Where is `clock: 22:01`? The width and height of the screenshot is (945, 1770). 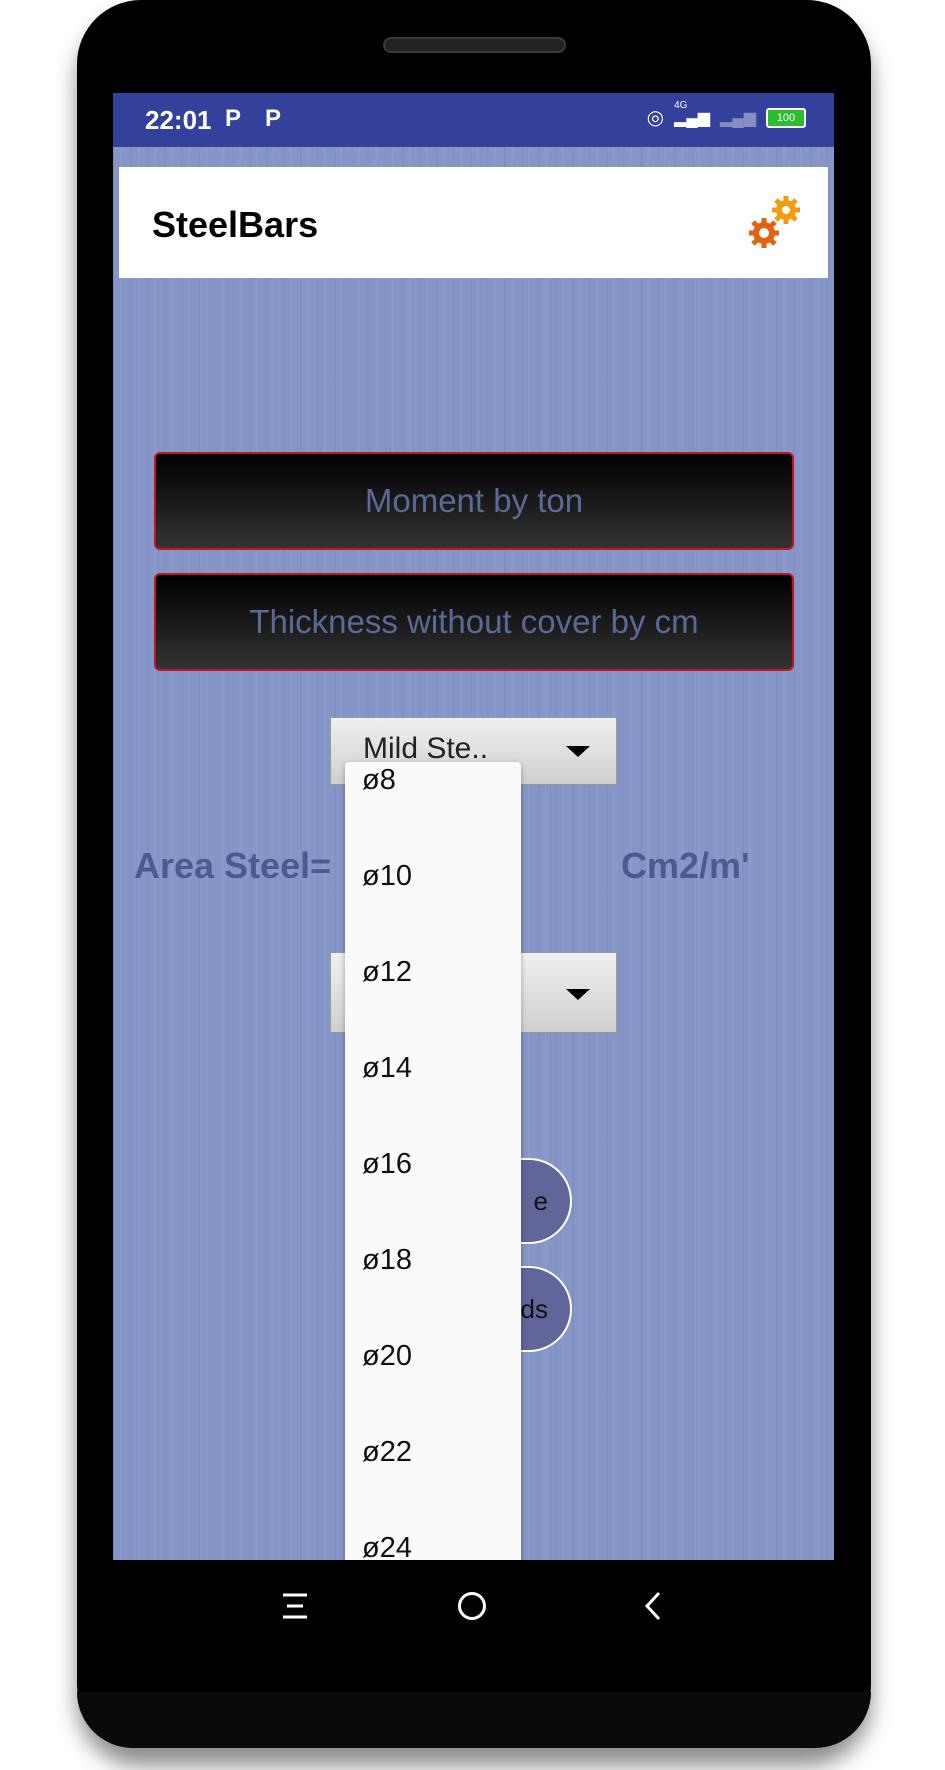
clock: 22:01 is located at coordinates (178, 120).